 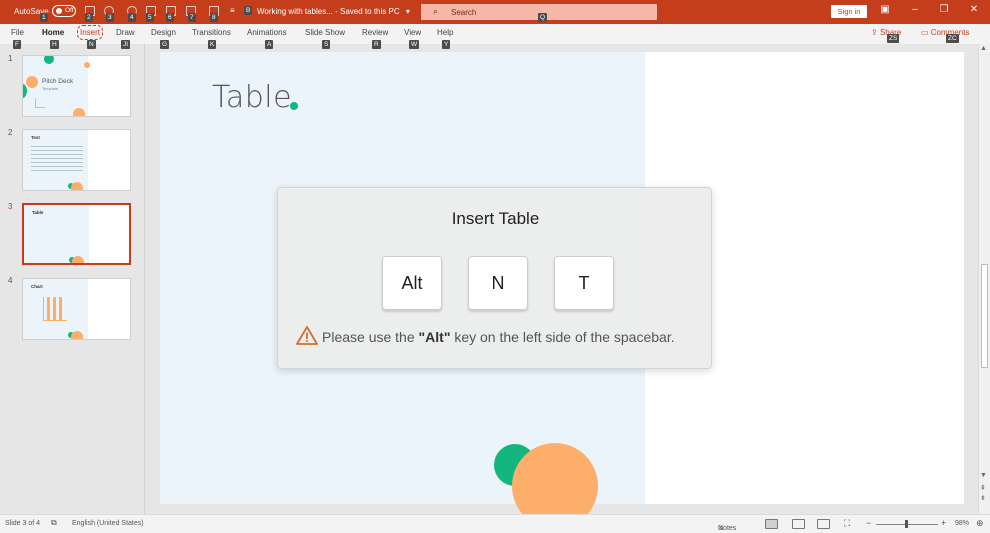 I want to click on tab-review: Review, so click(x=375, y=32).